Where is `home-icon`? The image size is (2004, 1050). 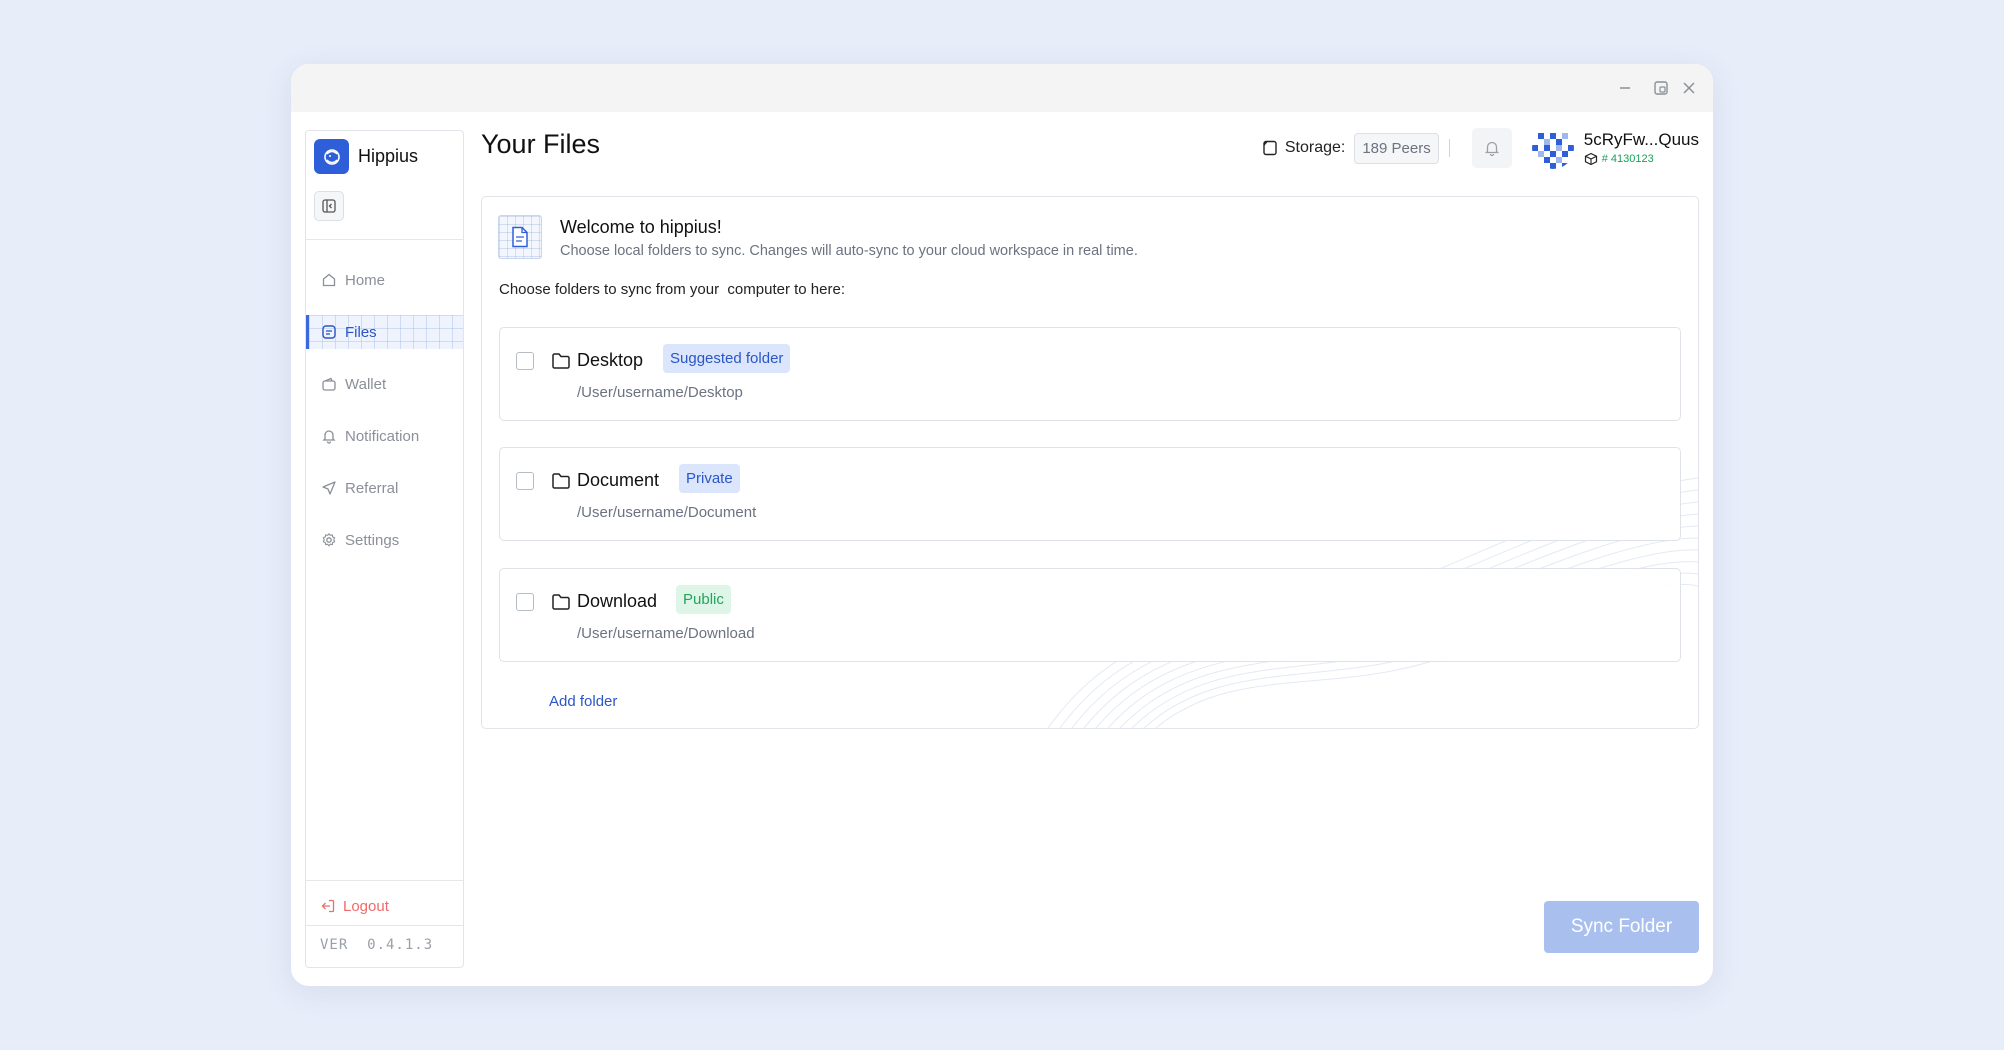
home-icon is located at coordinates (329, 280).